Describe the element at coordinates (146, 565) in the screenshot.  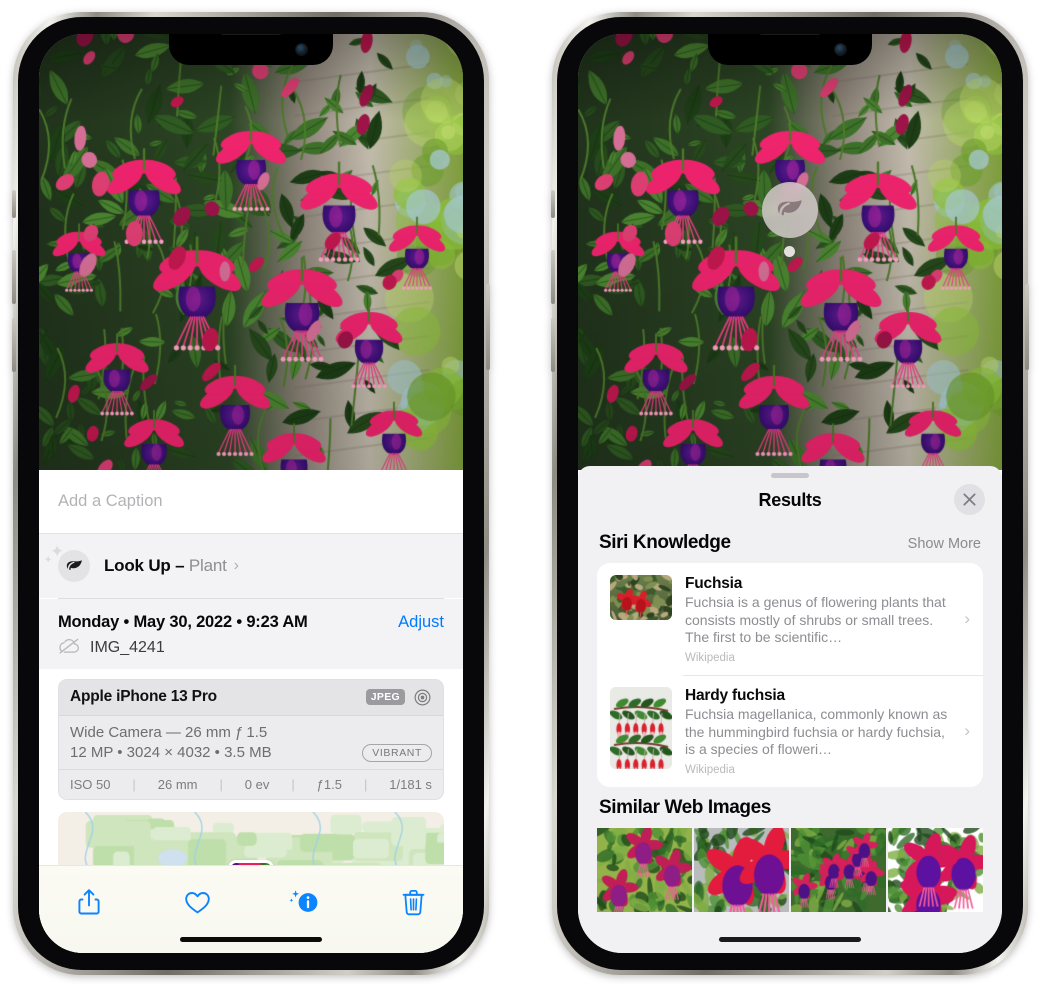
I see `look-up-text: Look Up –` at that location.